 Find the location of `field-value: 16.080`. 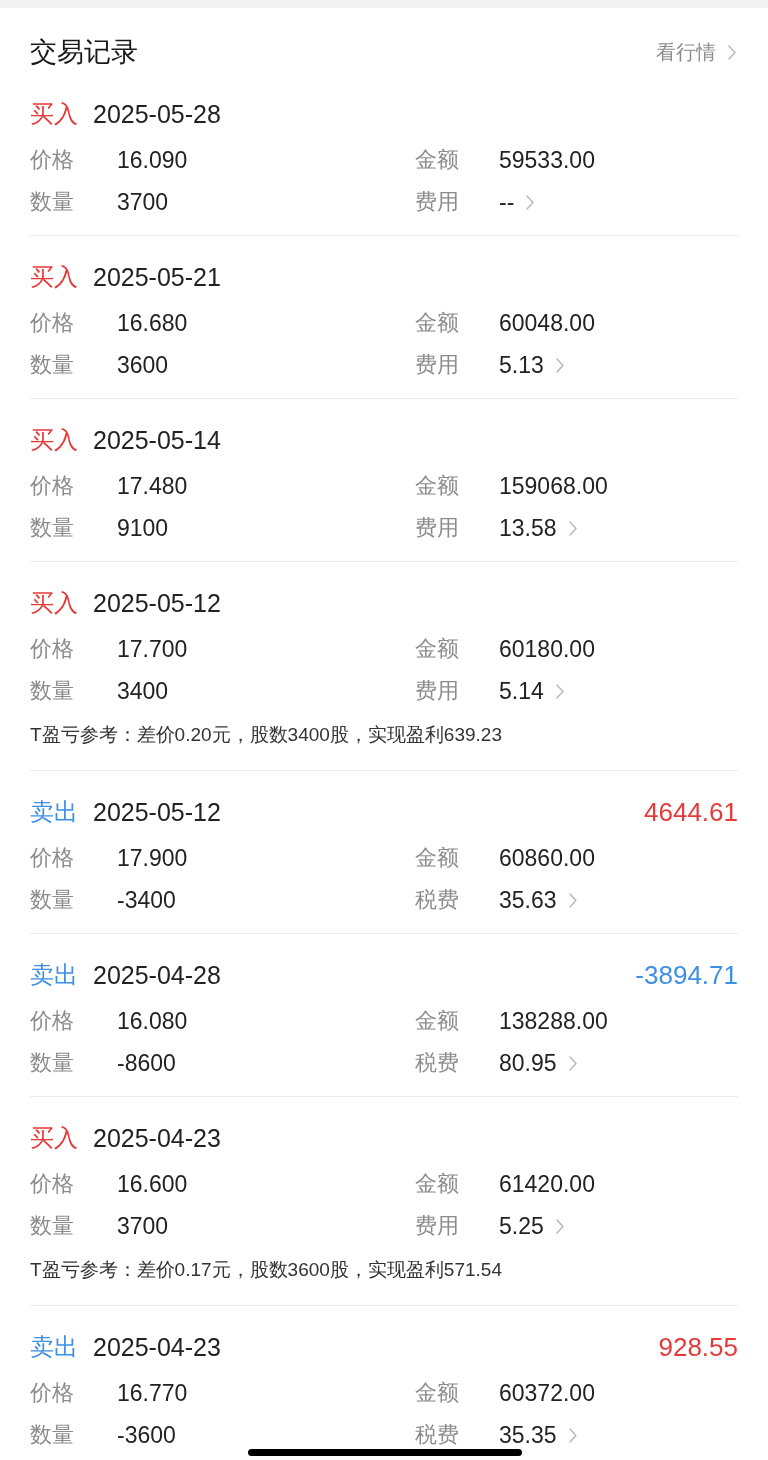

field-value: 16.080 is located at coordinates (152, 1021).